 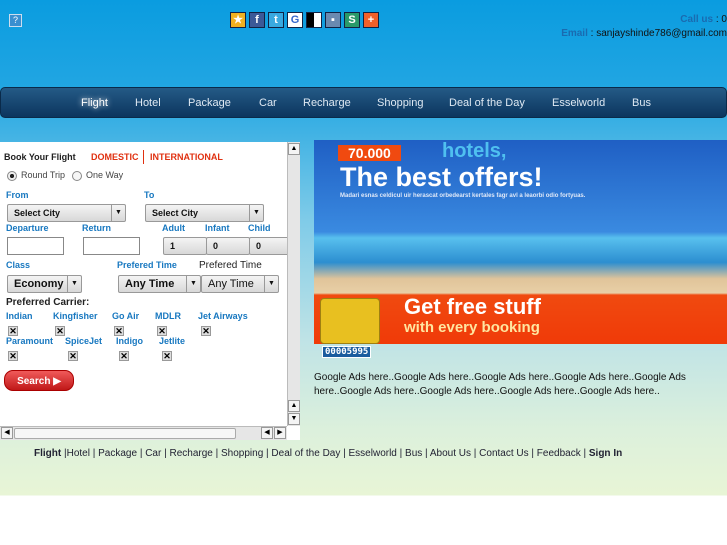 I want to click on vertical-scrollbar: ▲ ▲ ▼, so click(x=293, y=284).